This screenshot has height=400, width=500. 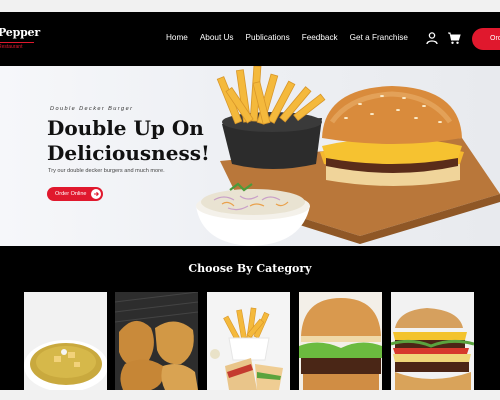 I want to click on nav-feedback: Feedback, so click(x=320, y=37).